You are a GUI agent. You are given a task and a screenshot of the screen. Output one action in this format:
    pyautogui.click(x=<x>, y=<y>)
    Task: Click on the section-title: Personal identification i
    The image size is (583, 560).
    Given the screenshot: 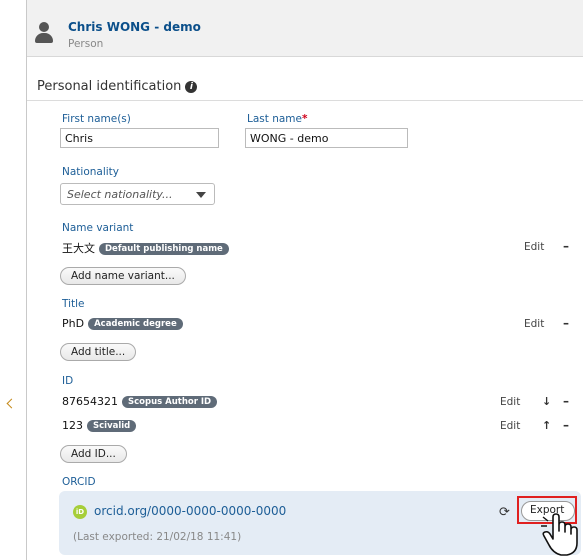 What is the action you would take?
    pyautogui.click(x=117, y=86)
    